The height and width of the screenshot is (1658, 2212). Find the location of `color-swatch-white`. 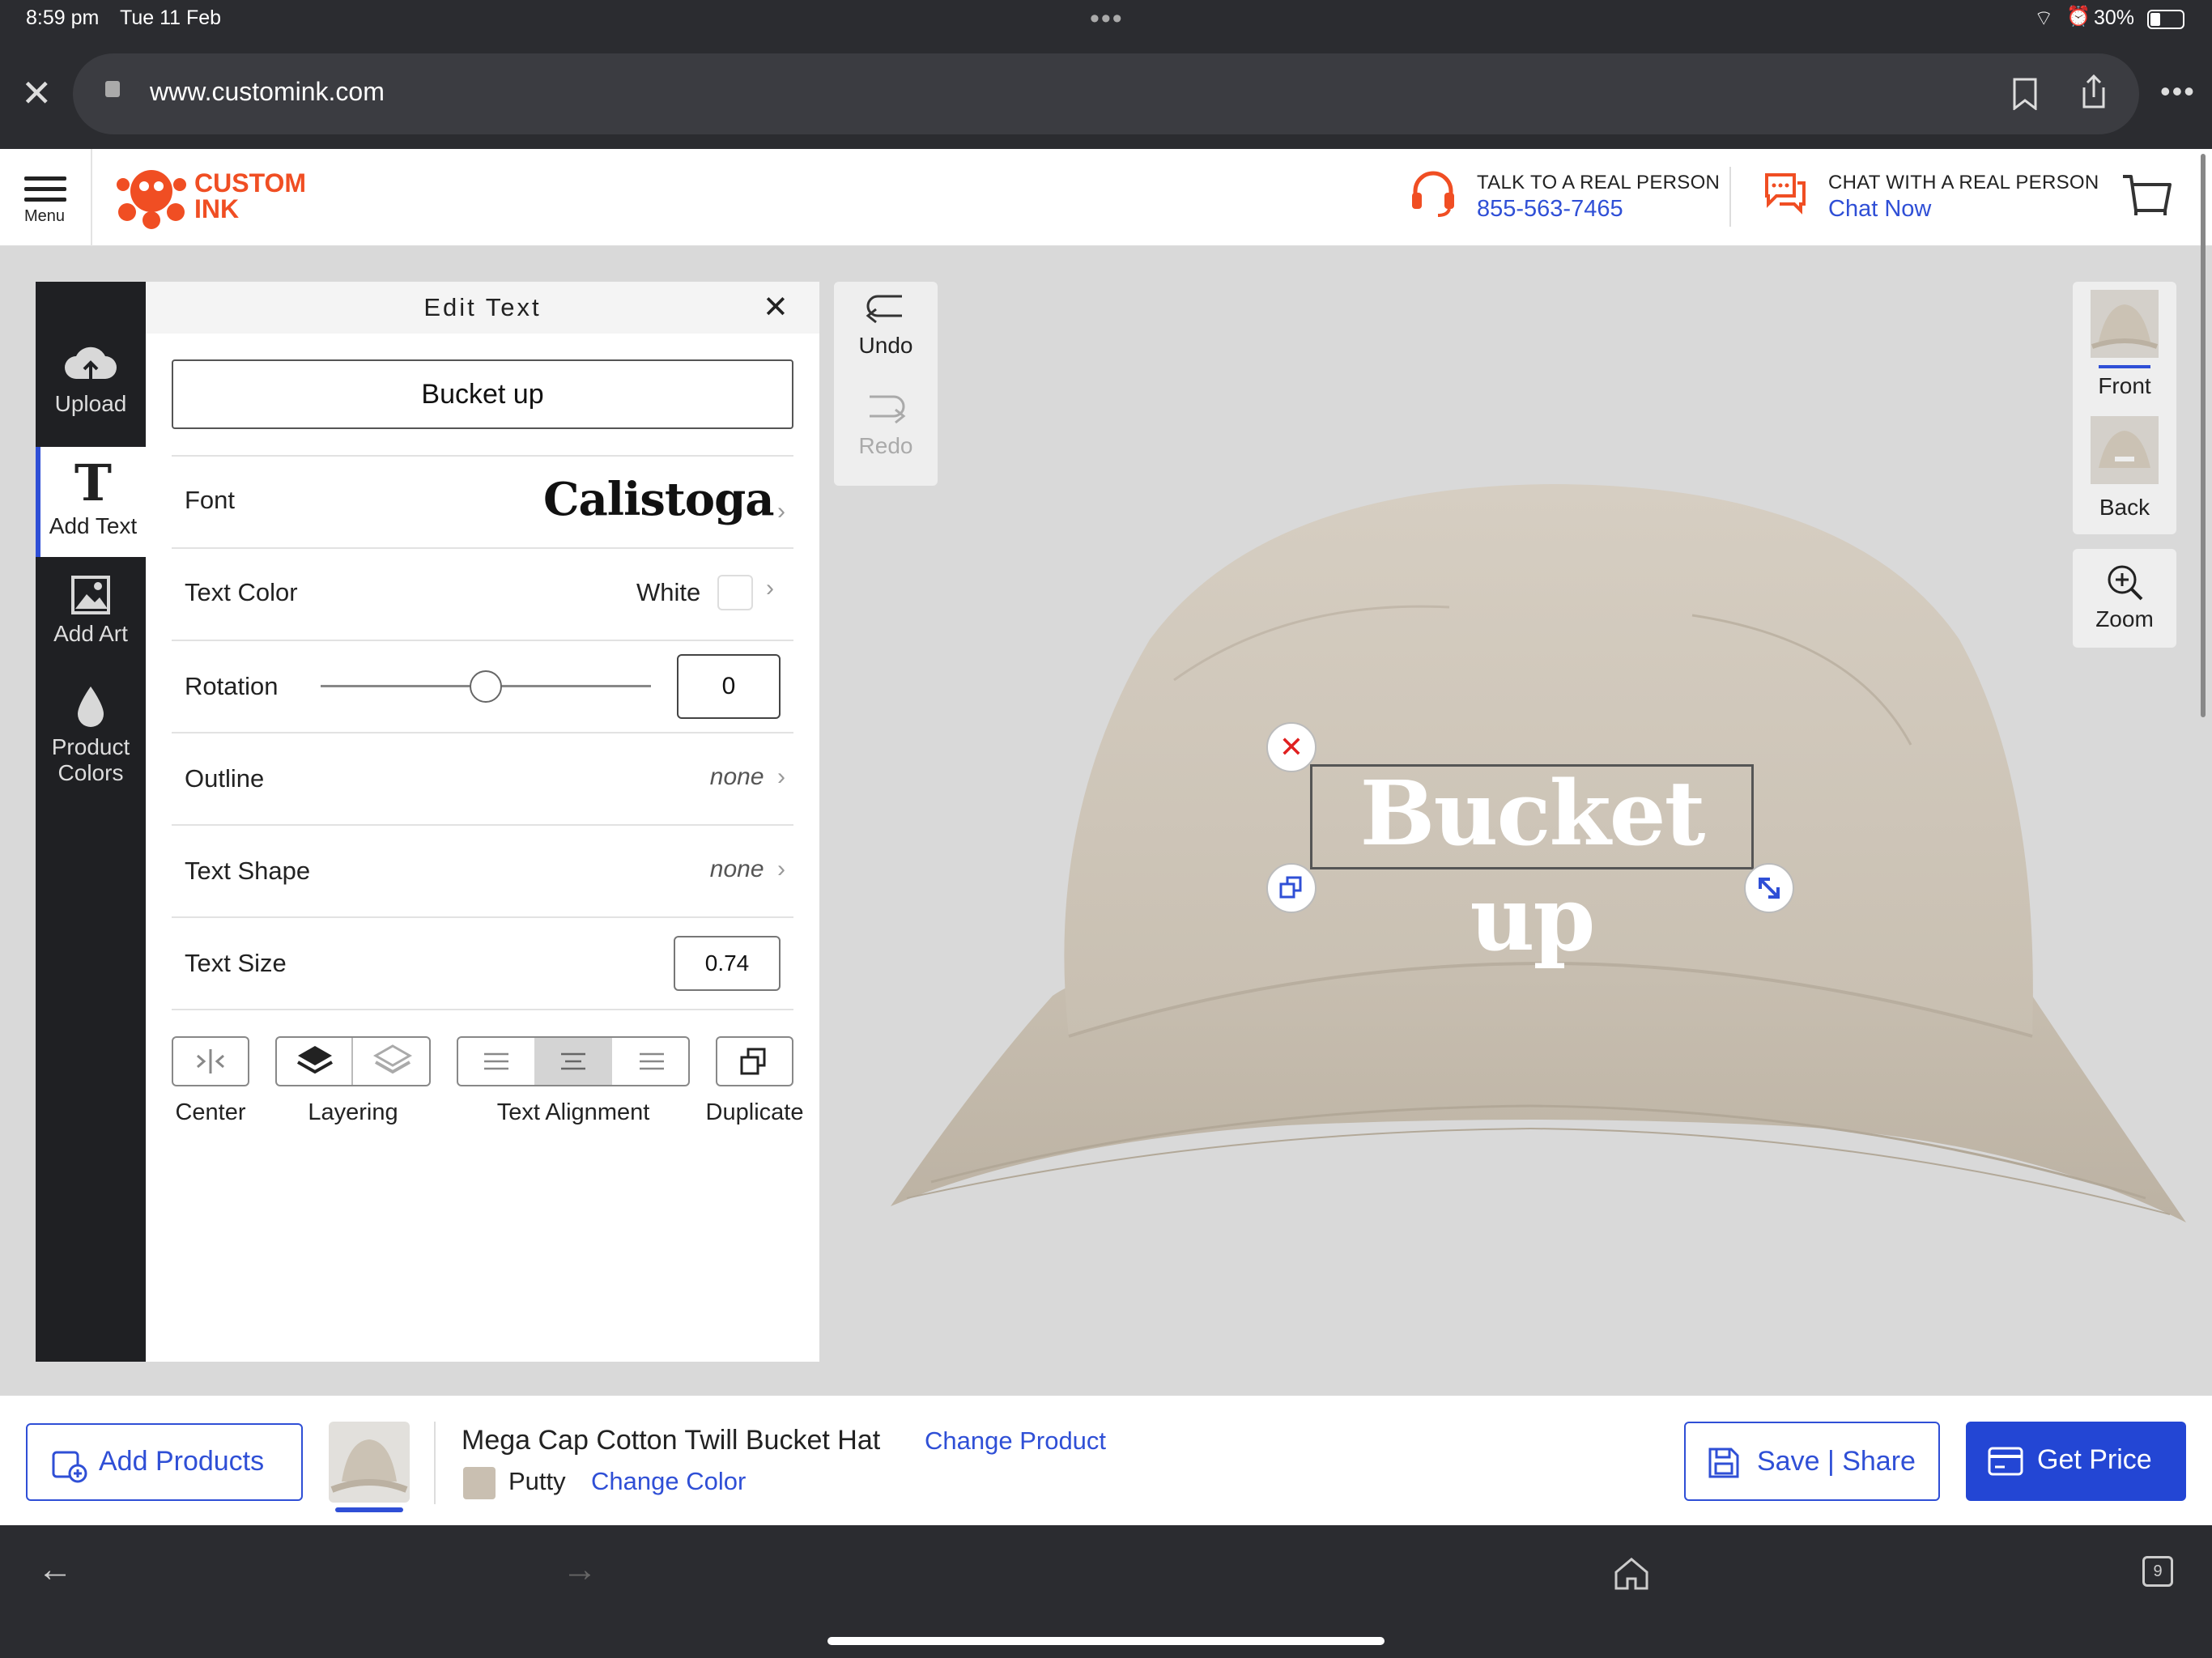

color-swatch-white is located at coordinates (735, 592).